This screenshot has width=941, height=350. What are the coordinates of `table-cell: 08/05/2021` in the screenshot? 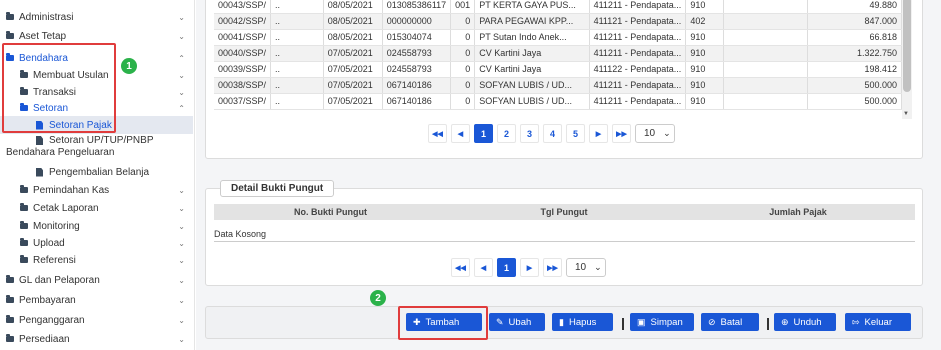 It's located at (353, 7).